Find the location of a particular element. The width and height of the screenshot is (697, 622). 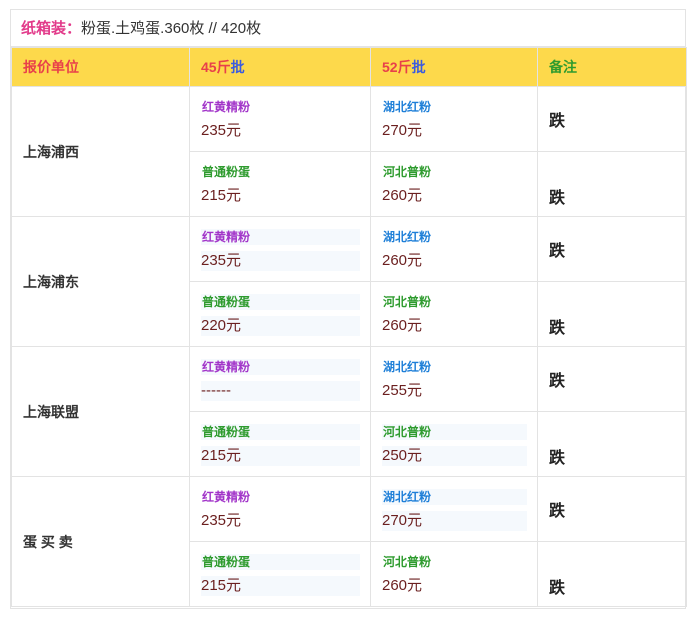

header-price-52-weight: 52斤 is located at coordinates (397, 67).